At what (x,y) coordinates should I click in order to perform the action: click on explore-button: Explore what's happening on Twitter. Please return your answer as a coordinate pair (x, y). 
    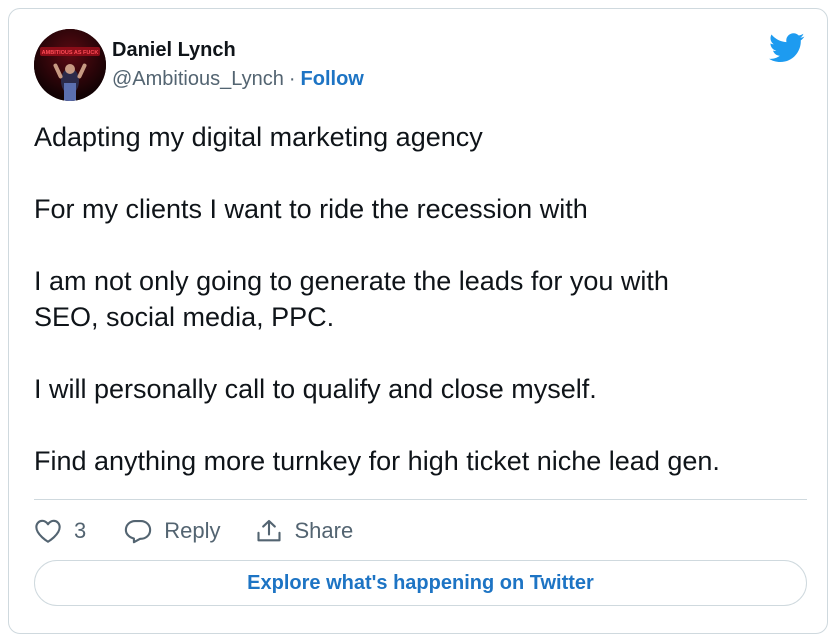
    Looking at the image, I should click on (420, 583).